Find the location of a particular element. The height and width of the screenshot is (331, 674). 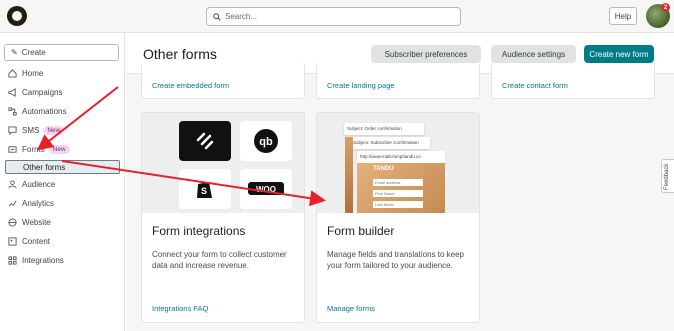

sidebar-item-label: Forms is located at coordinates (33, 149).